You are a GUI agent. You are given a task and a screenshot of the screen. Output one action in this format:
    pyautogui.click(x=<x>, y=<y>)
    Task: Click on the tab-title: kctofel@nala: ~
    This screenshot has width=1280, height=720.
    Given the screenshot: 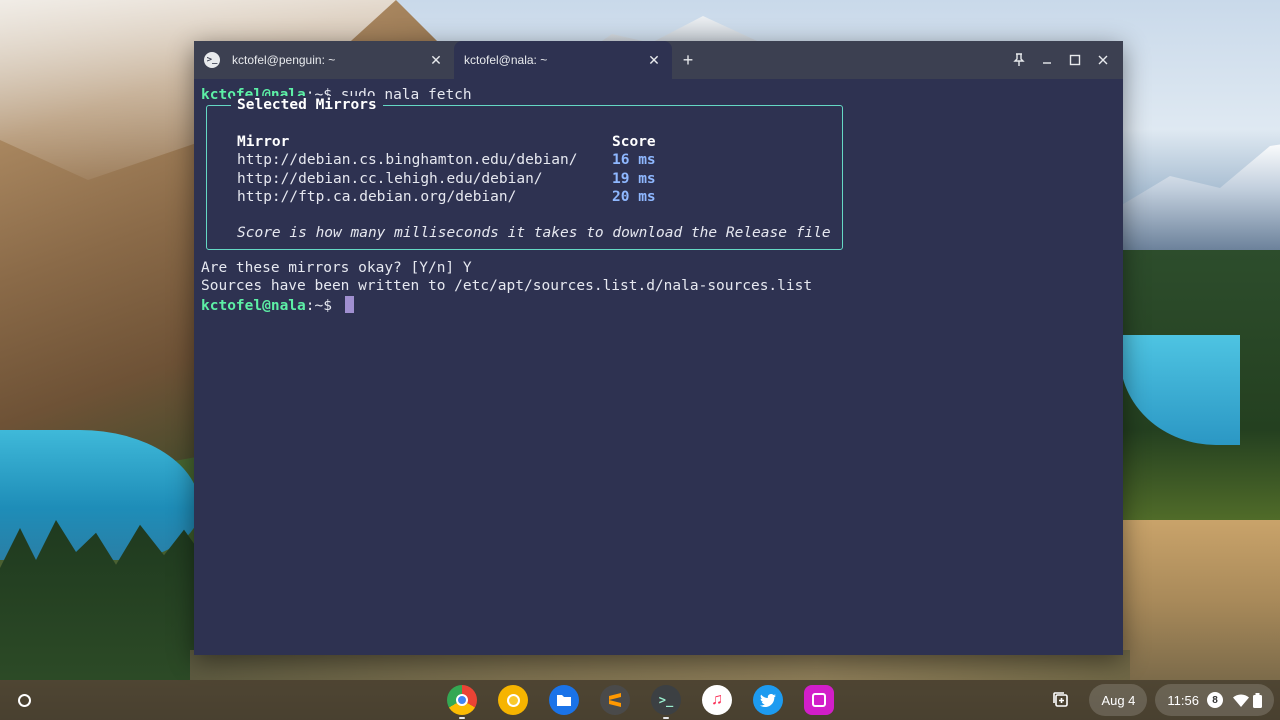 What is the action you would take?
    pyautogui.click(x=506, y=60)
    